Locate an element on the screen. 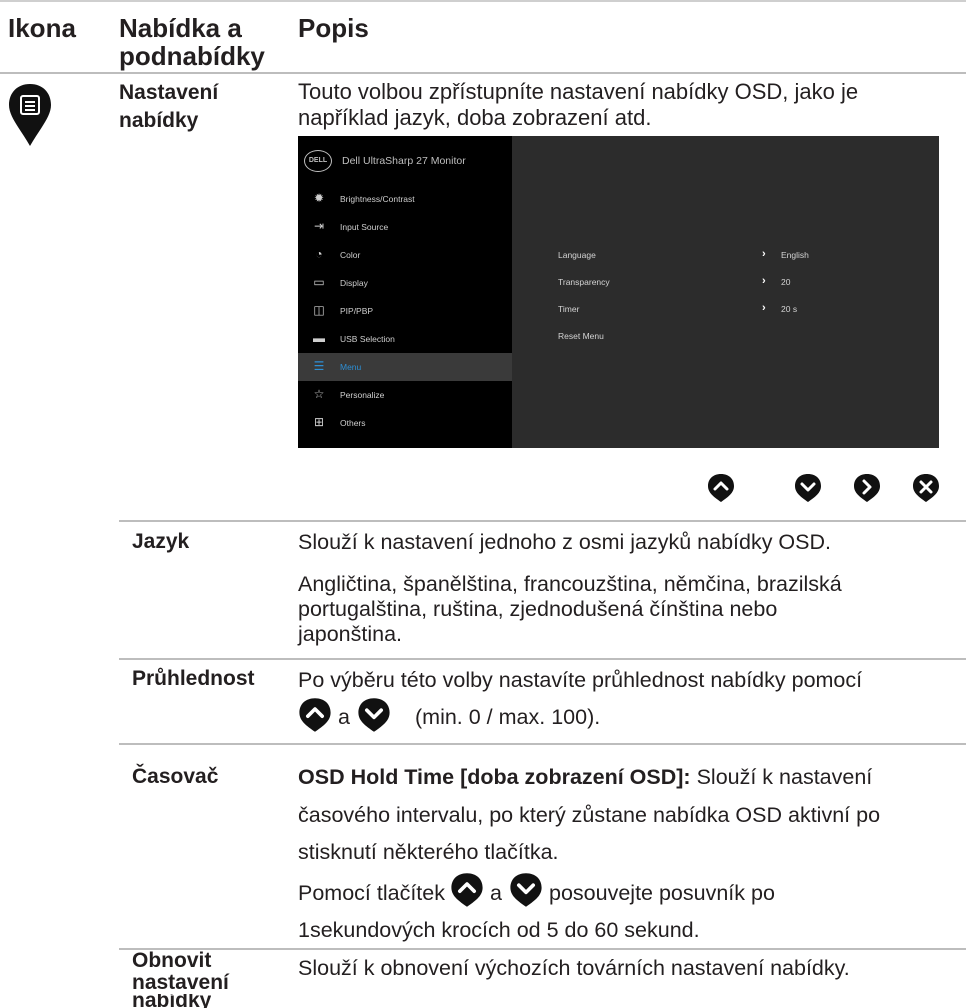 The image size is (966, 1008). osd-item-display: ▭ Display is located at coordinates (405, 283).